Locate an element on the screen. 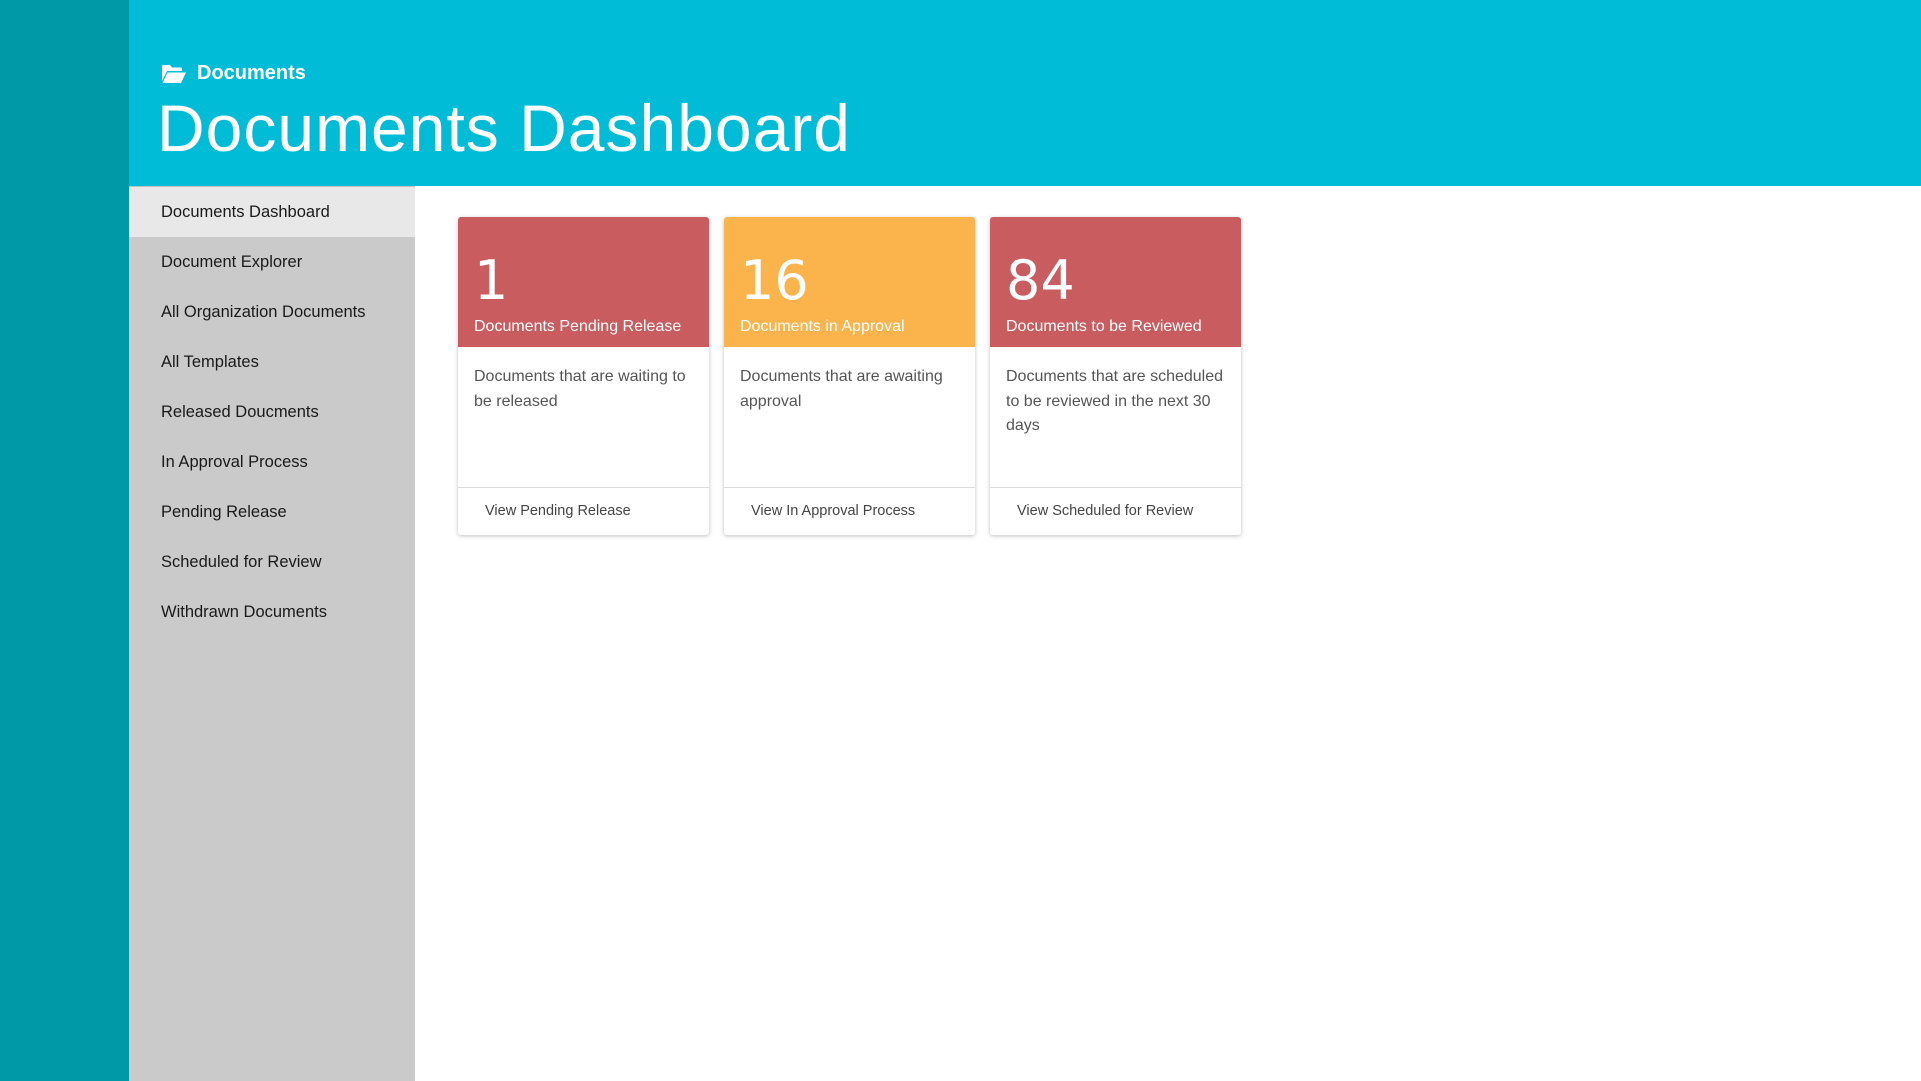 The width and height of the screenshot is (1921, 1081). view-pending-release-link: View Pending Release is located at coordinates (583, 511).